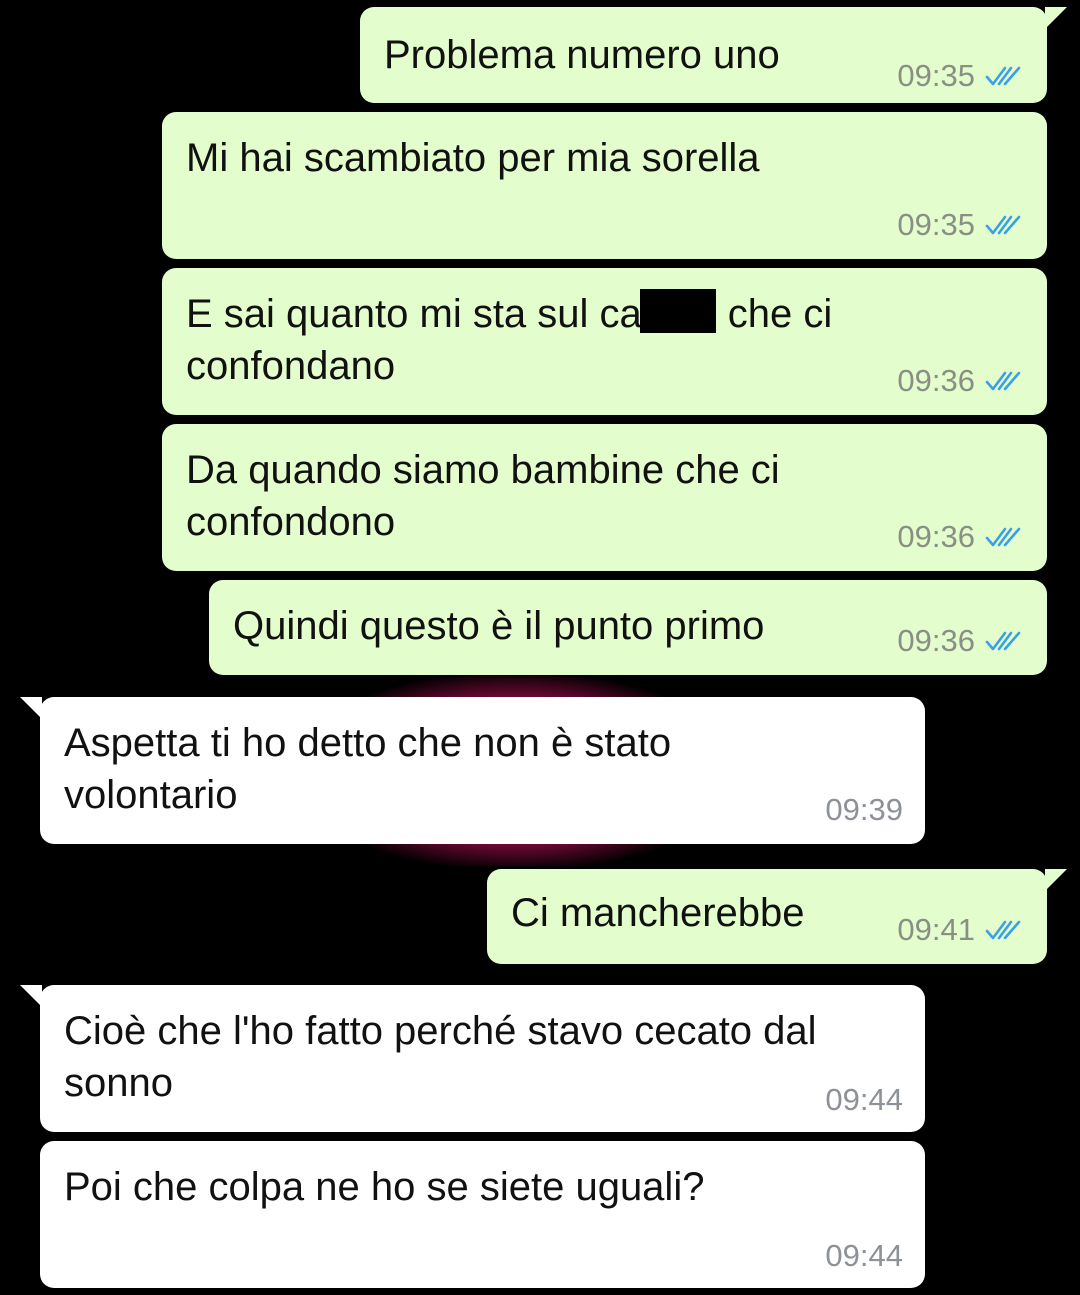 The image size is (1080, 1295). I want to click on message-meta: 09:39, so click(864, 810).